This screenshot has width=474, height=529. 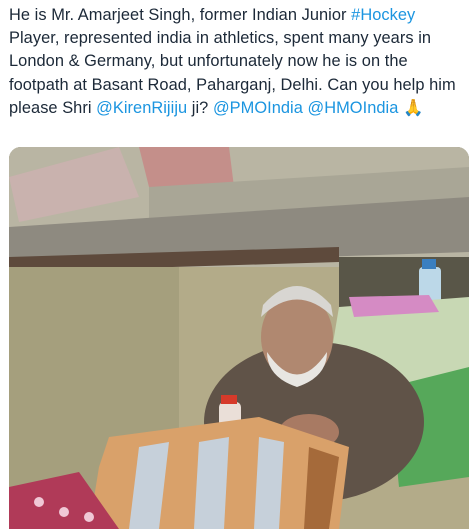 What do you see at coordinates (413, 107) in the screenshot?
I see `folded-hands-emoji-icon: 🙏` at bounding box center [413, 107].